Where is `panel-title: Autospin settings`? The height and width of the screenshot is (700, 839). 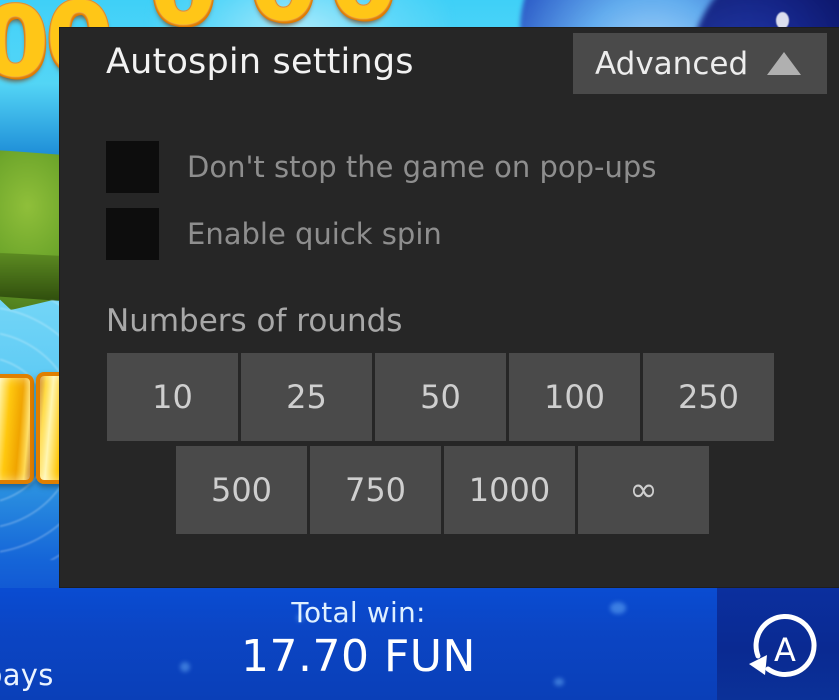
panel-title: Autospin settings is located at coordinates (260, 62).